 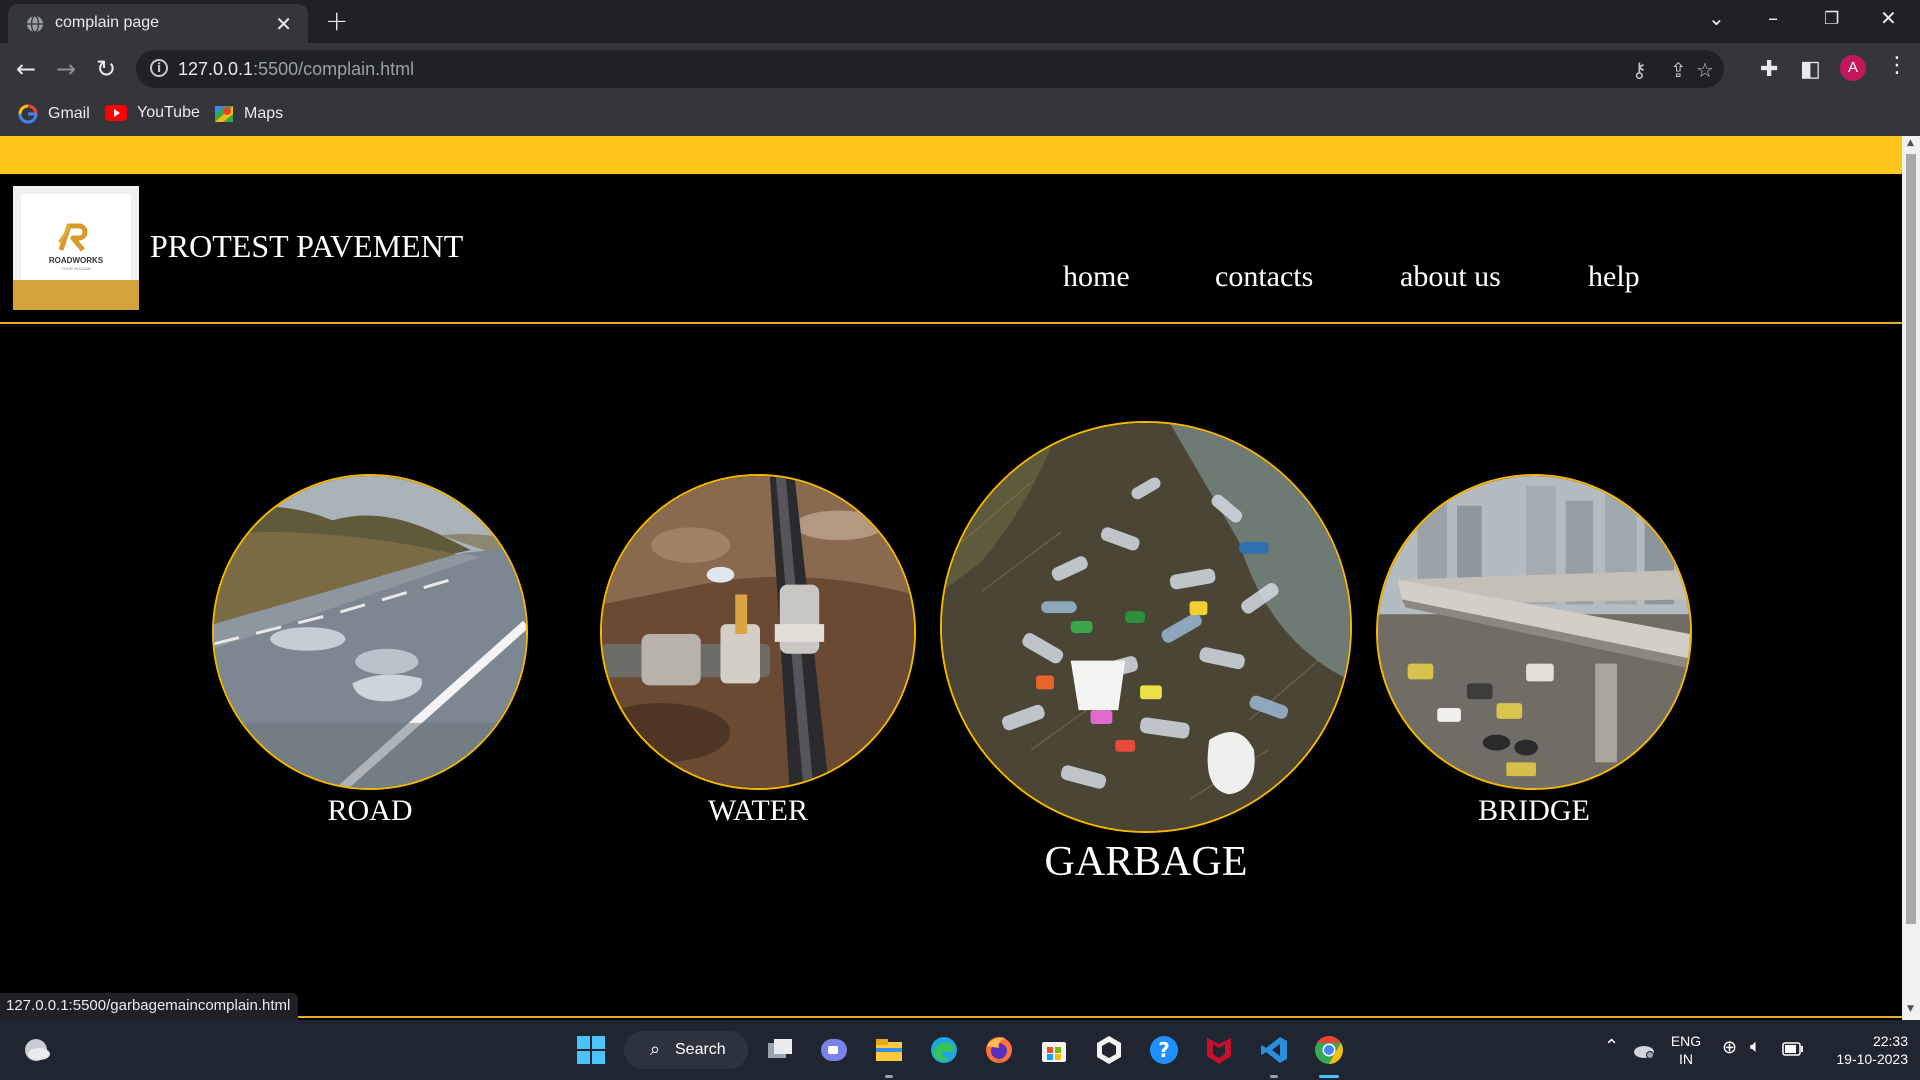 I want to click on bookmark-label: Maps, so click(x=264, y=113).